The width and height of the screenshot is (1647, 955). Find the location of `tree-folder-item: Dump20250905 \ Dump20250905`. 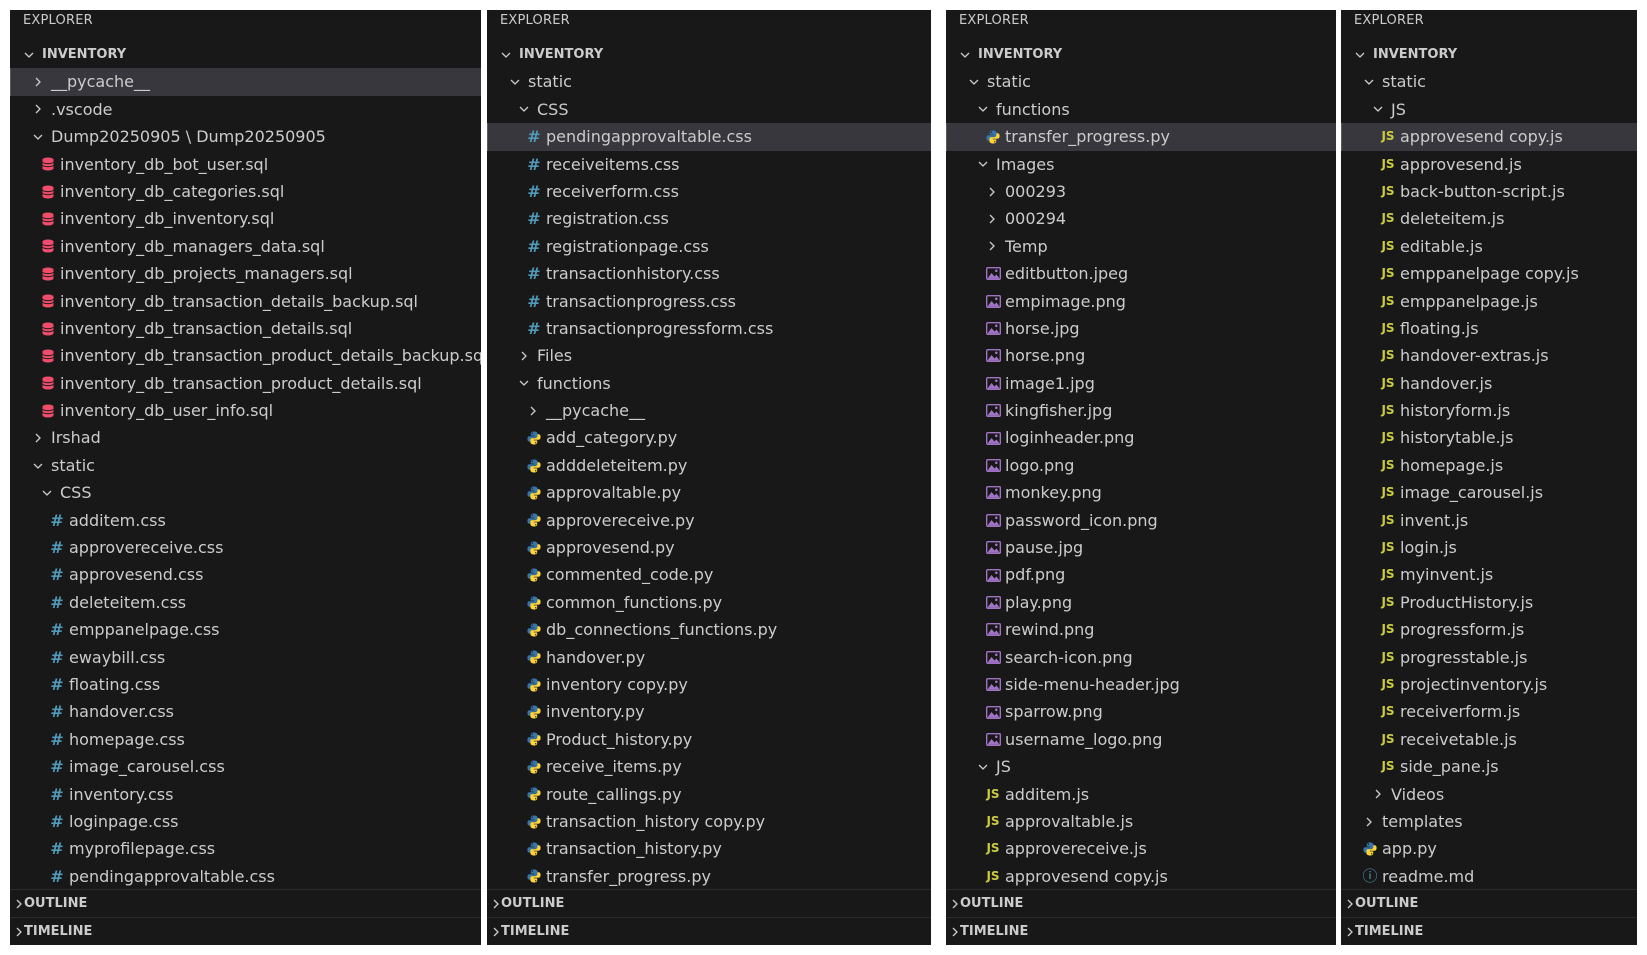

tree-folder-item: Dump20250905 \ Dump20250905 is located at coordinates (245, 136).